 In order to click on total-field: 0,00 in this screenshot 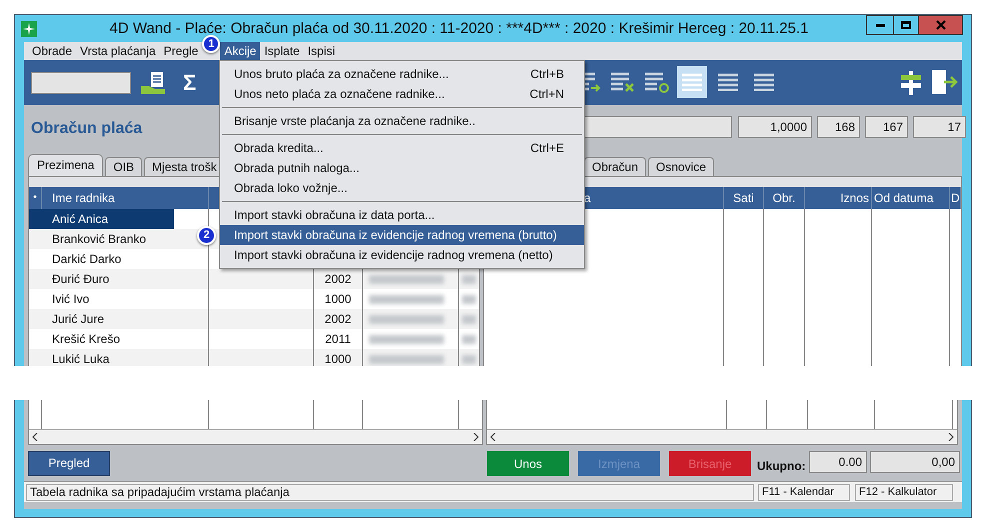, I will do `click(915, 462)`.